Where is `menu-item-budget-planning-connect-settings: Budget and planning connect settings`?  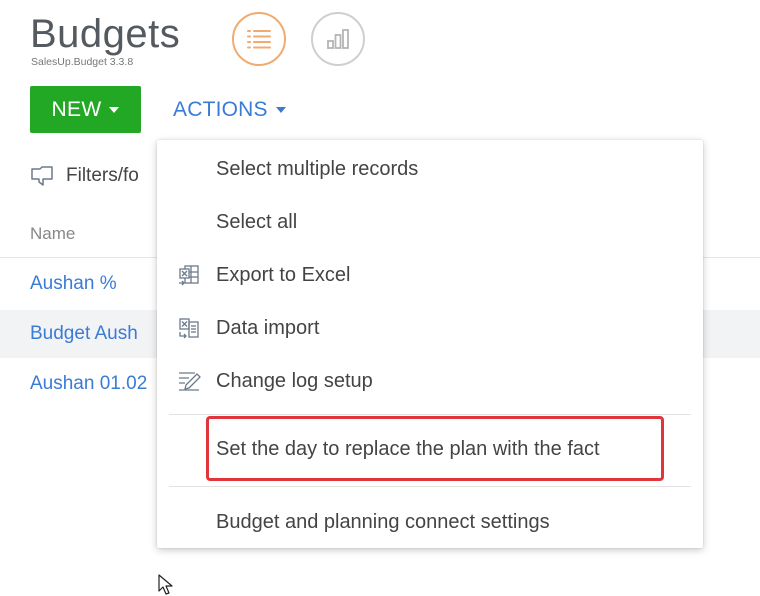 menu-item-budget-planning-connect-settings: Budget and planning connect settings is located at coordinates (430, 522).